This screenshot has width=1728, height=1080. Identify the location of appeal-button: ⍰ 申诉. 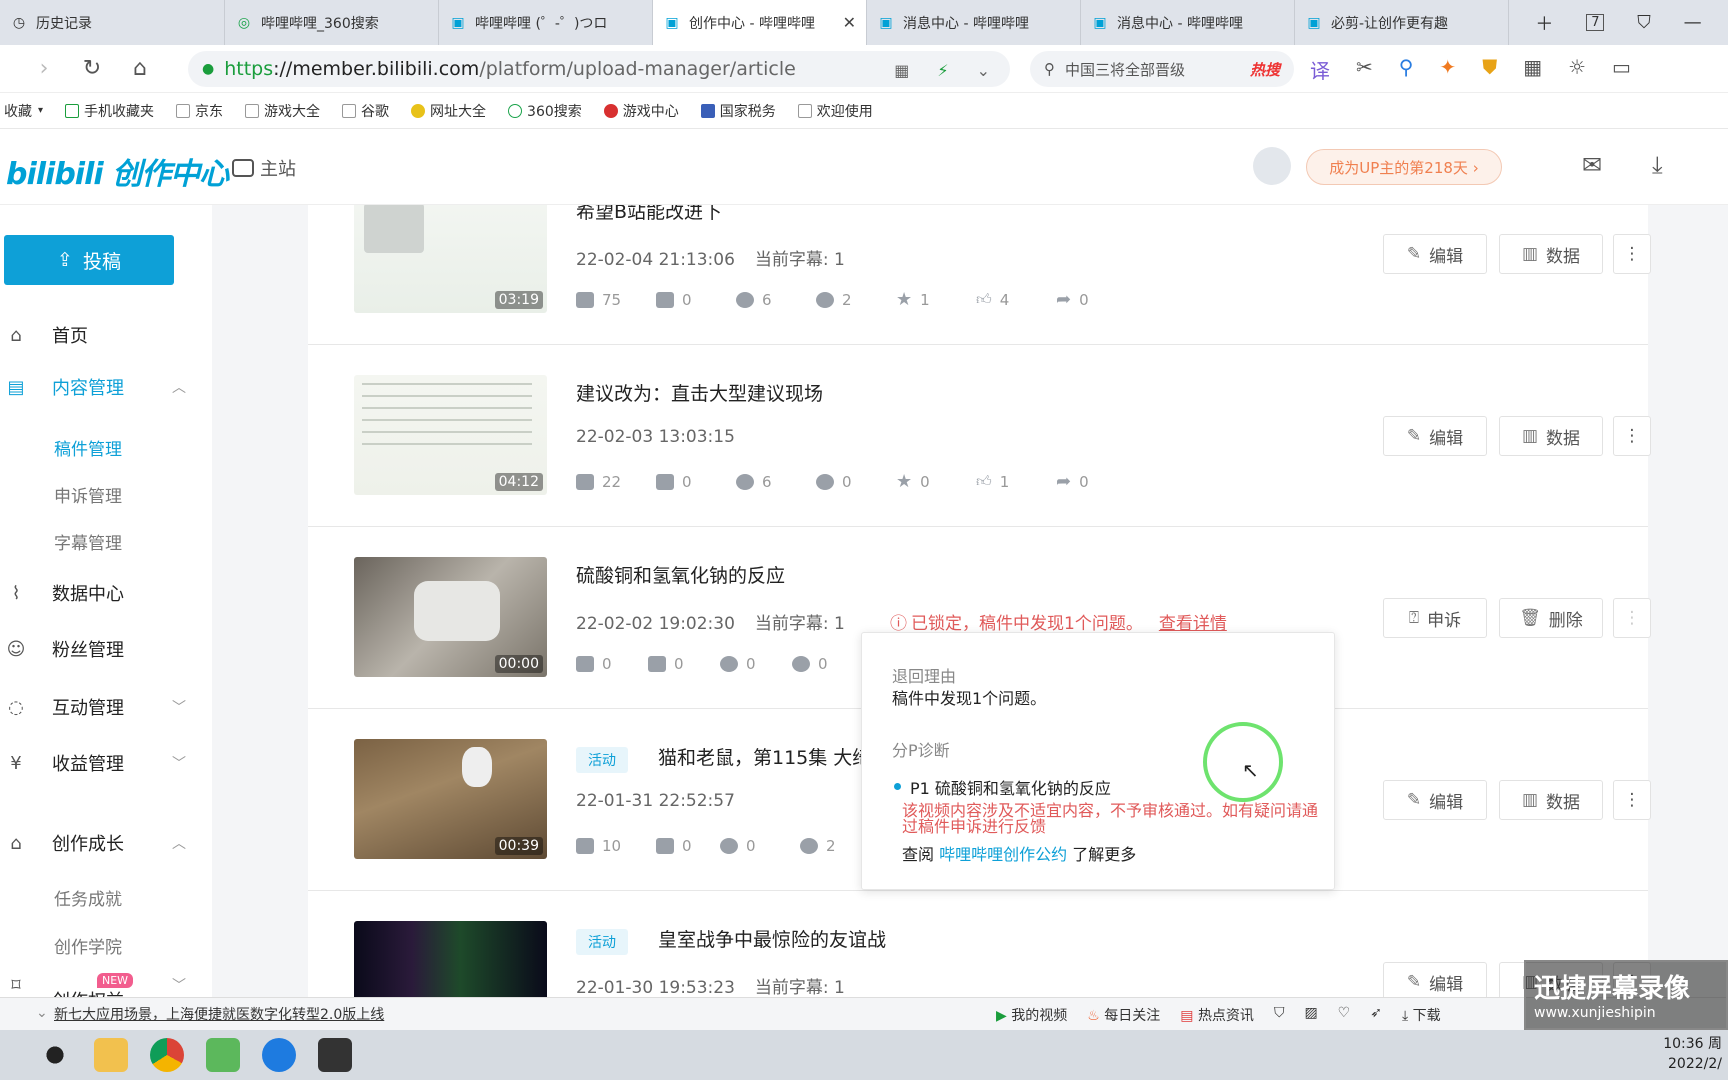
(1435, 618).